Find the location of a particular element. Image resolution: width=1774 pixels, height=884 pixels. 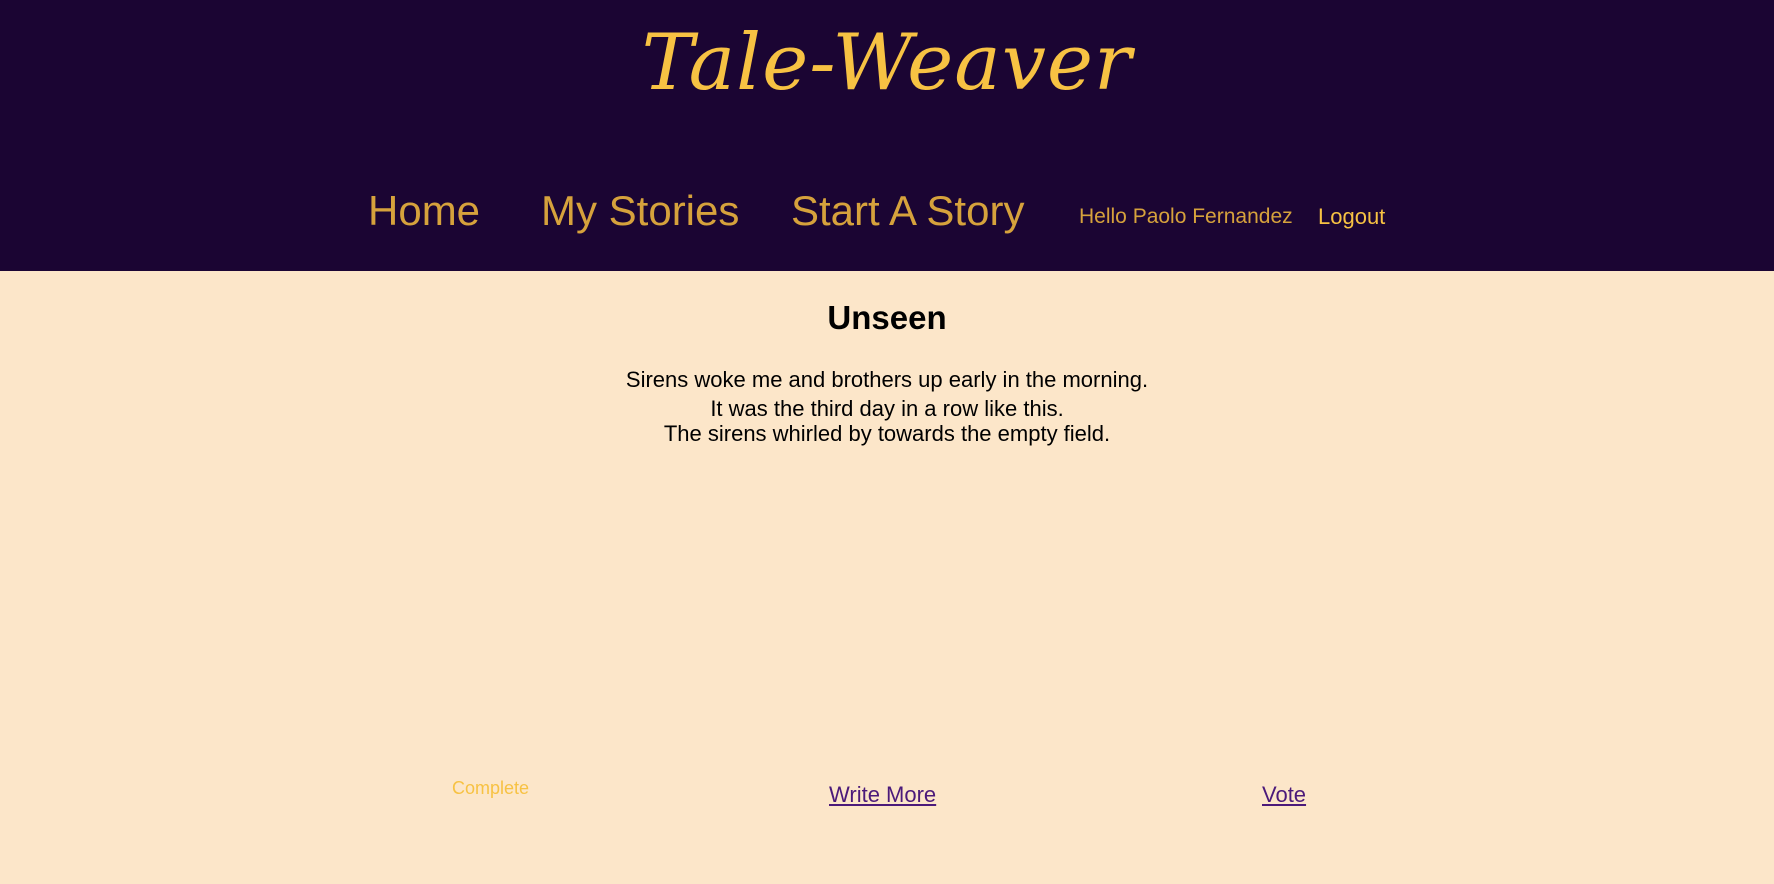

user-greeting: Hello Paolo Fernandez is located at coordinates (1186, 216).